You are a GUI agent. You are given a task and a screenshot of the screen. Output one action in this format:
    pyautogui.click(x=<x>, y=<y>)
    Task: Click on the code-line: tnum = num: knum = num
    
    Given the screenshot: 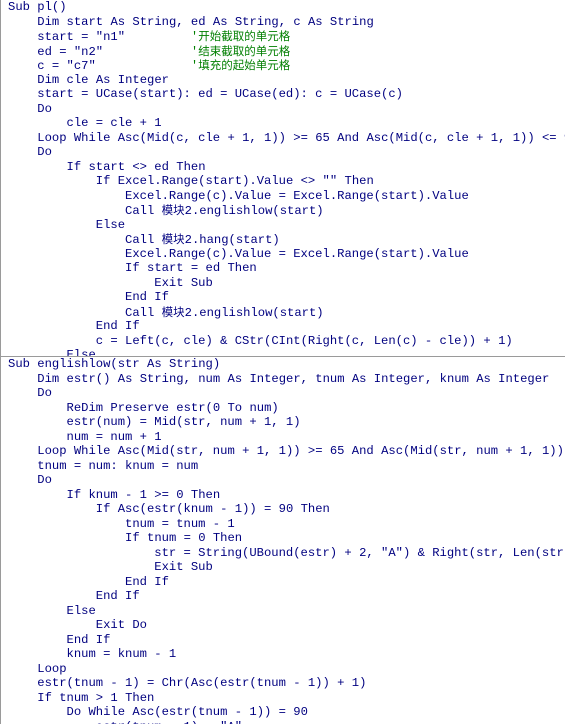 What is the action you would take?
    pyautogui.click(x=118, y=465)
    